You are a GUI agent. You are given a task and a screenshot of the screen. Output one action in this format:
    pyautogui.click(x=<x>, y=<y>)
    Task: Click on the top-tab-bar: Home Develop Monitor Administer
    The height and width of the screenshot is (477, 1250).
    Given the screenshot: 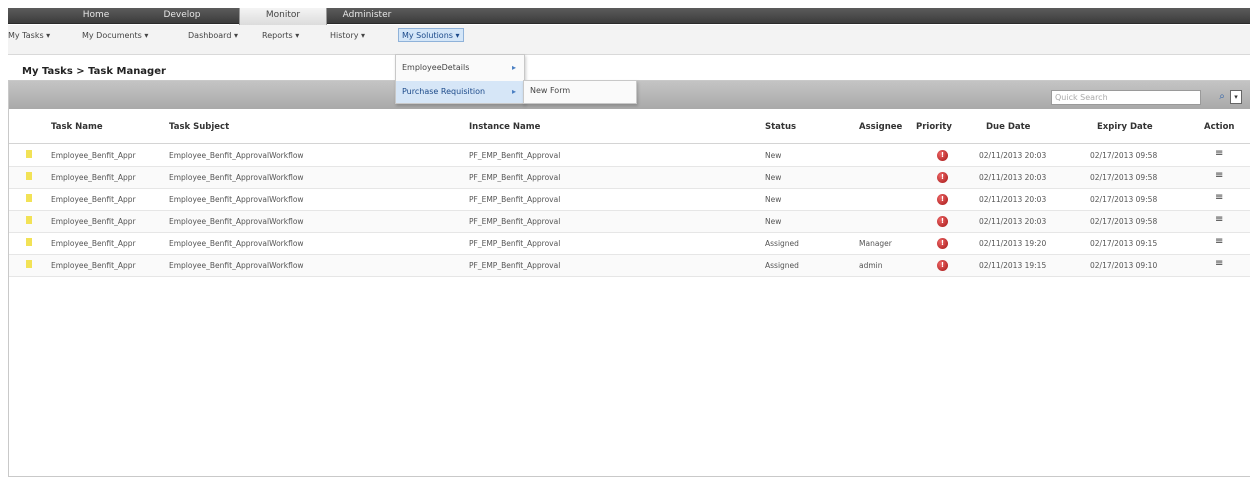 What is the action you would take?
    pyautogui.click(x=629, y=16)
    